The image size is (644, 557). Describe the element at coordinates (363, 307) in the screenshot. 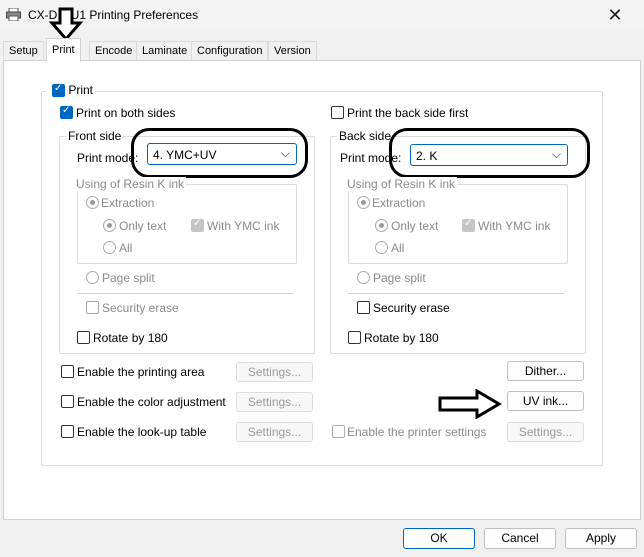

I see `back-security-erase-checkbox` at that location.